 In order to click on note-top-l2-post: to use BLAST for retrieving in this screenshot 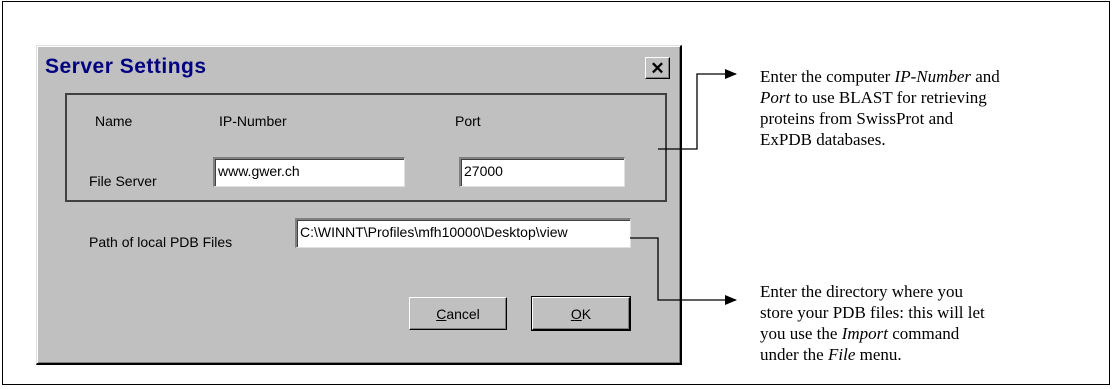, I will do `click(888, 97)`.